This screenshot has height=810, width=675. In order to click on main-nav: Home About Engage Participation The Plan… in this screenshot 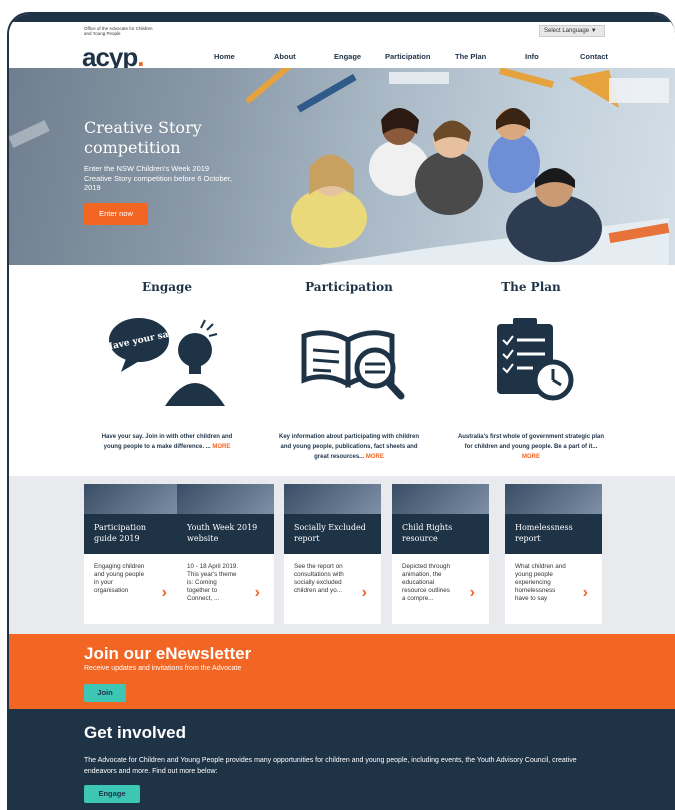, I will do `click(342, 59)`.